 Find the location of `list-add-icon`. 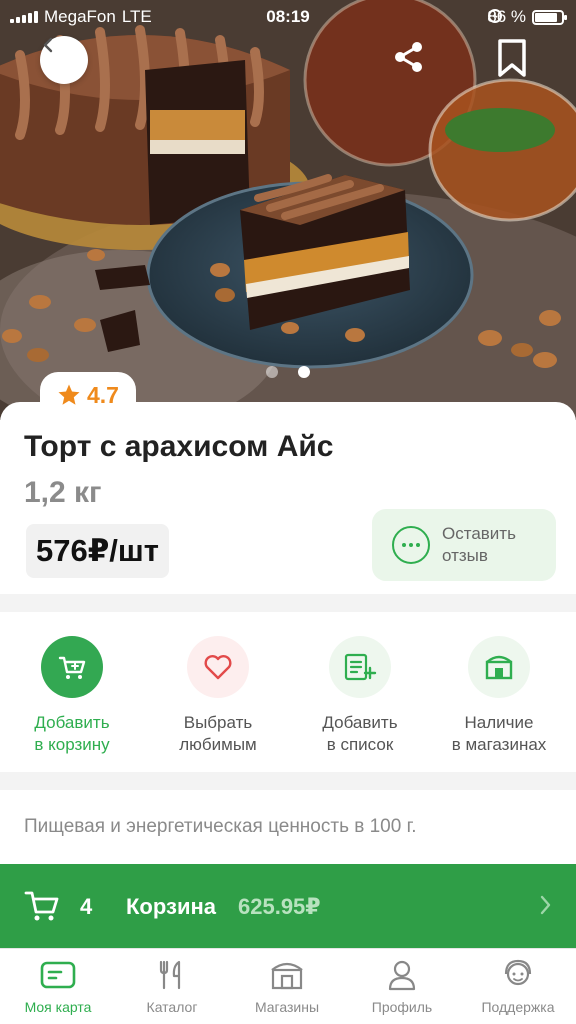

list-add-icon is located at coordinates (360, 667).